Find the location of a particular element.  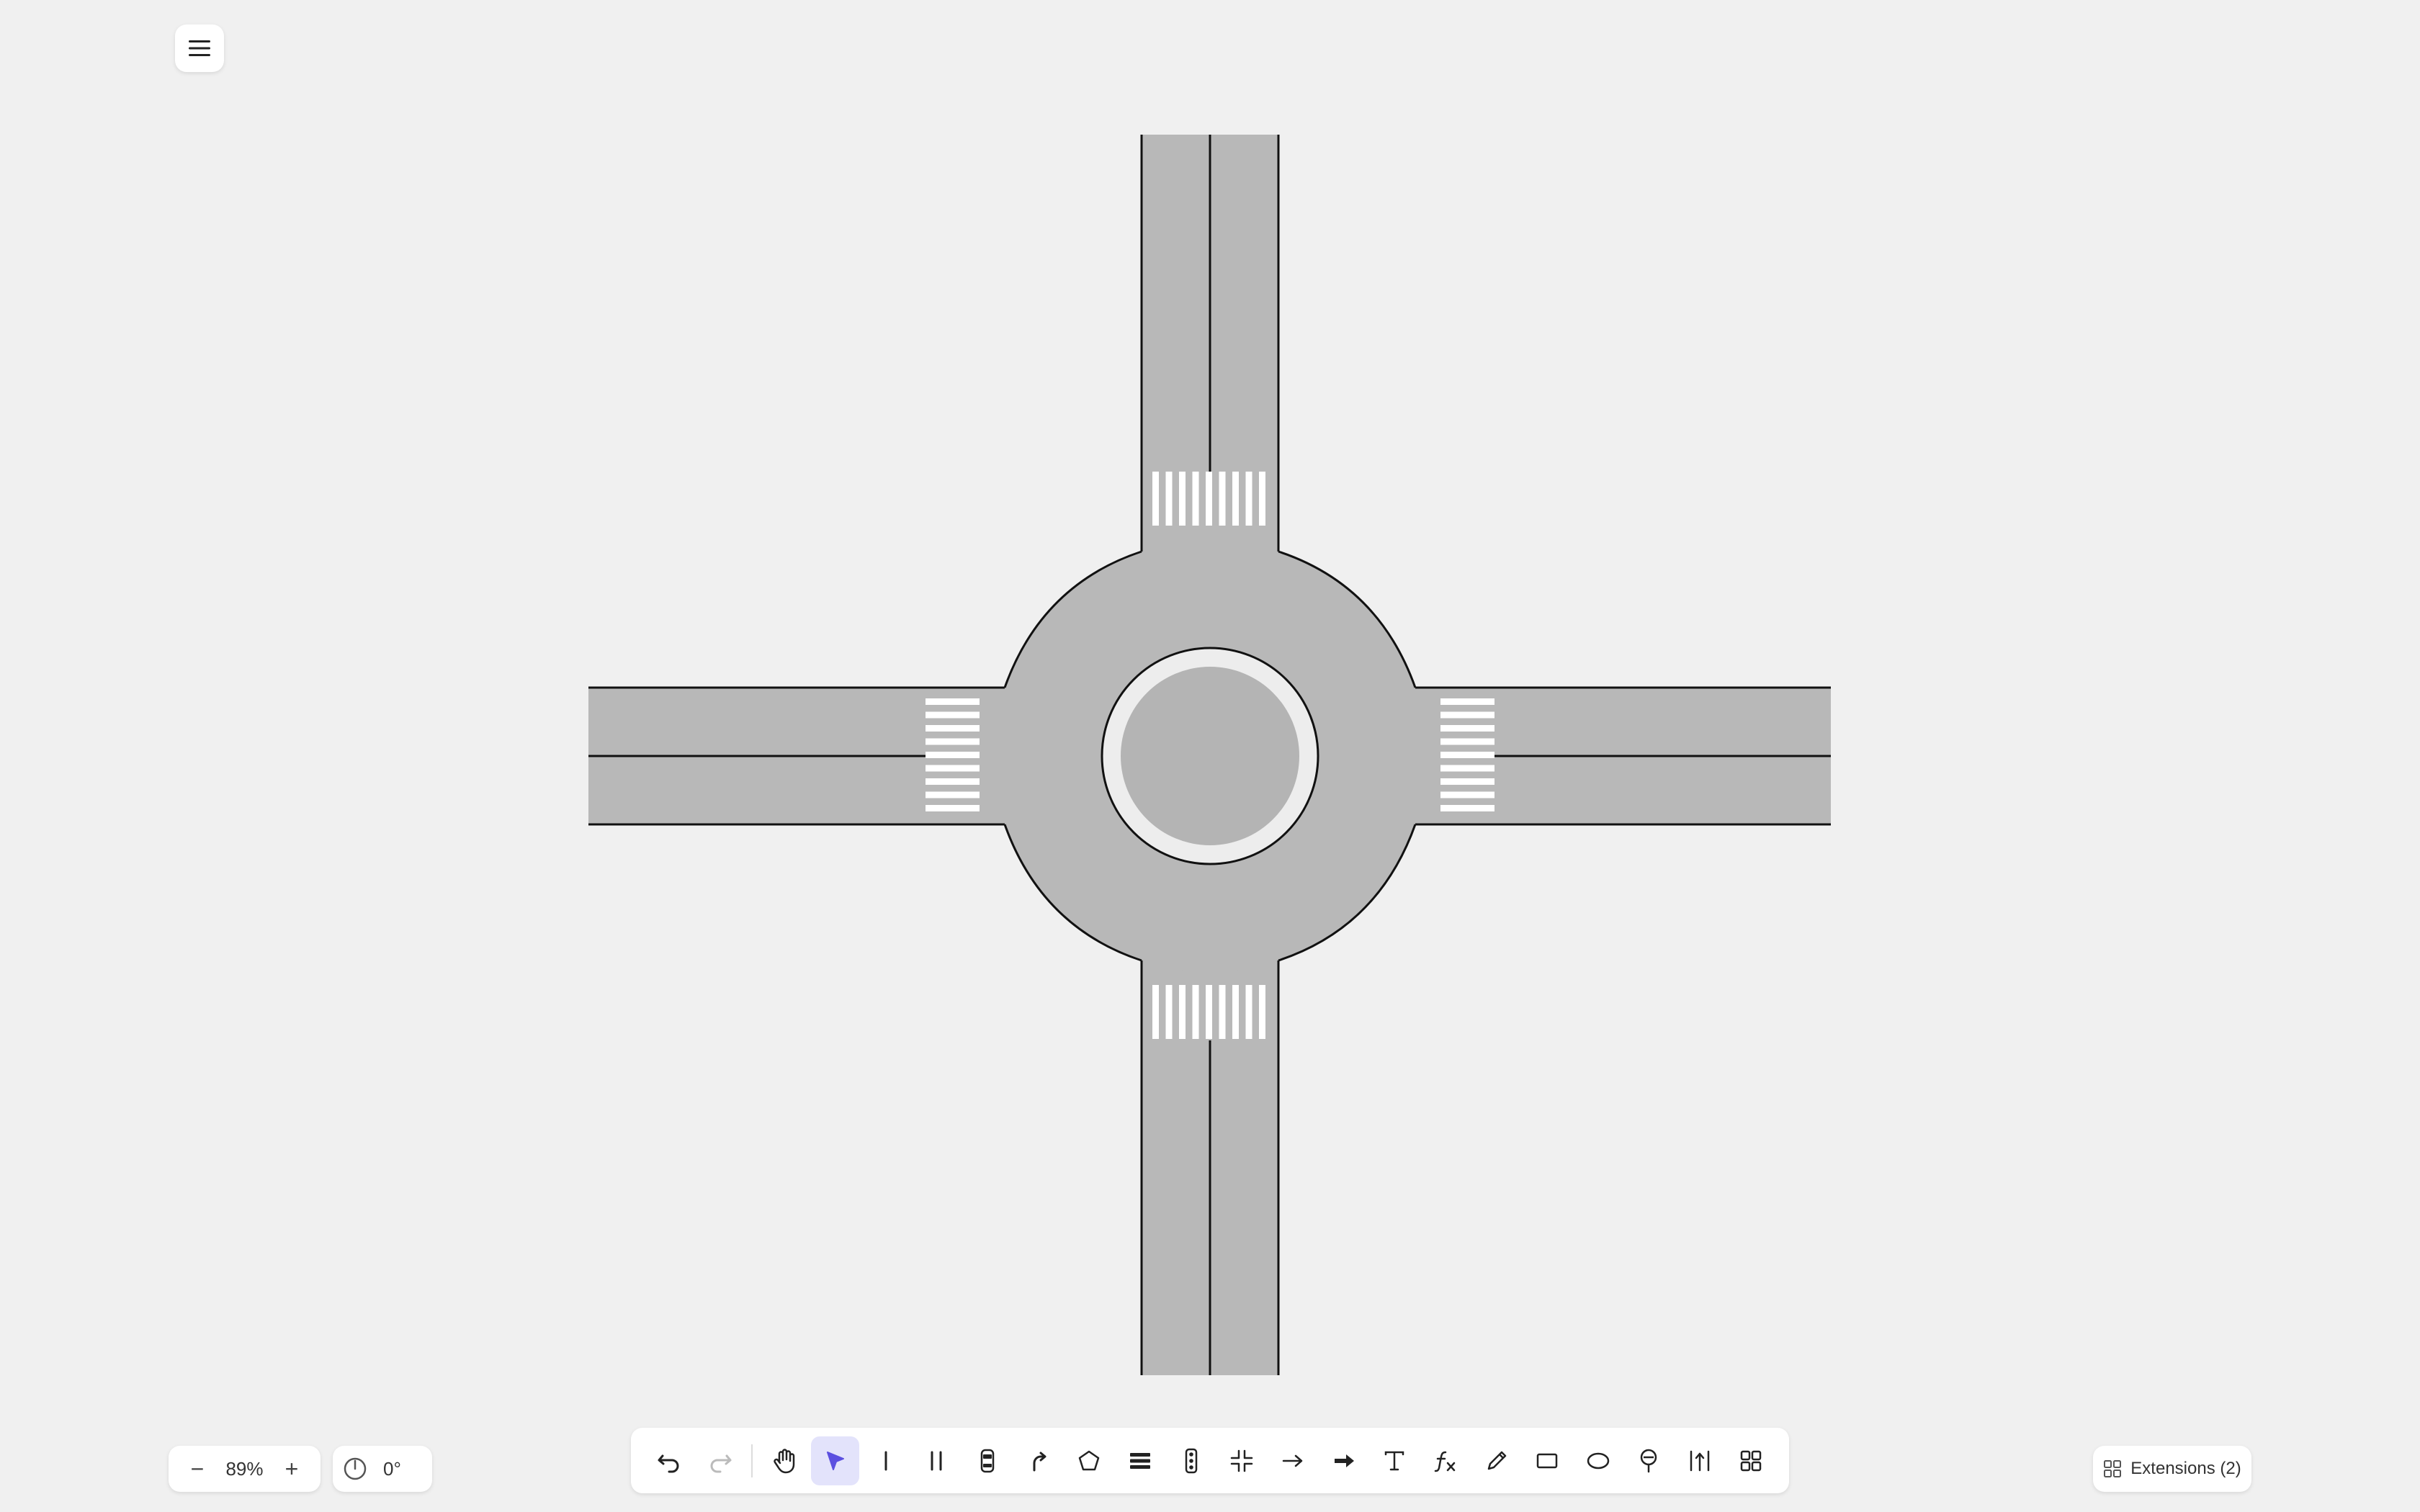

center-island is located at coordinates (1210, 756).